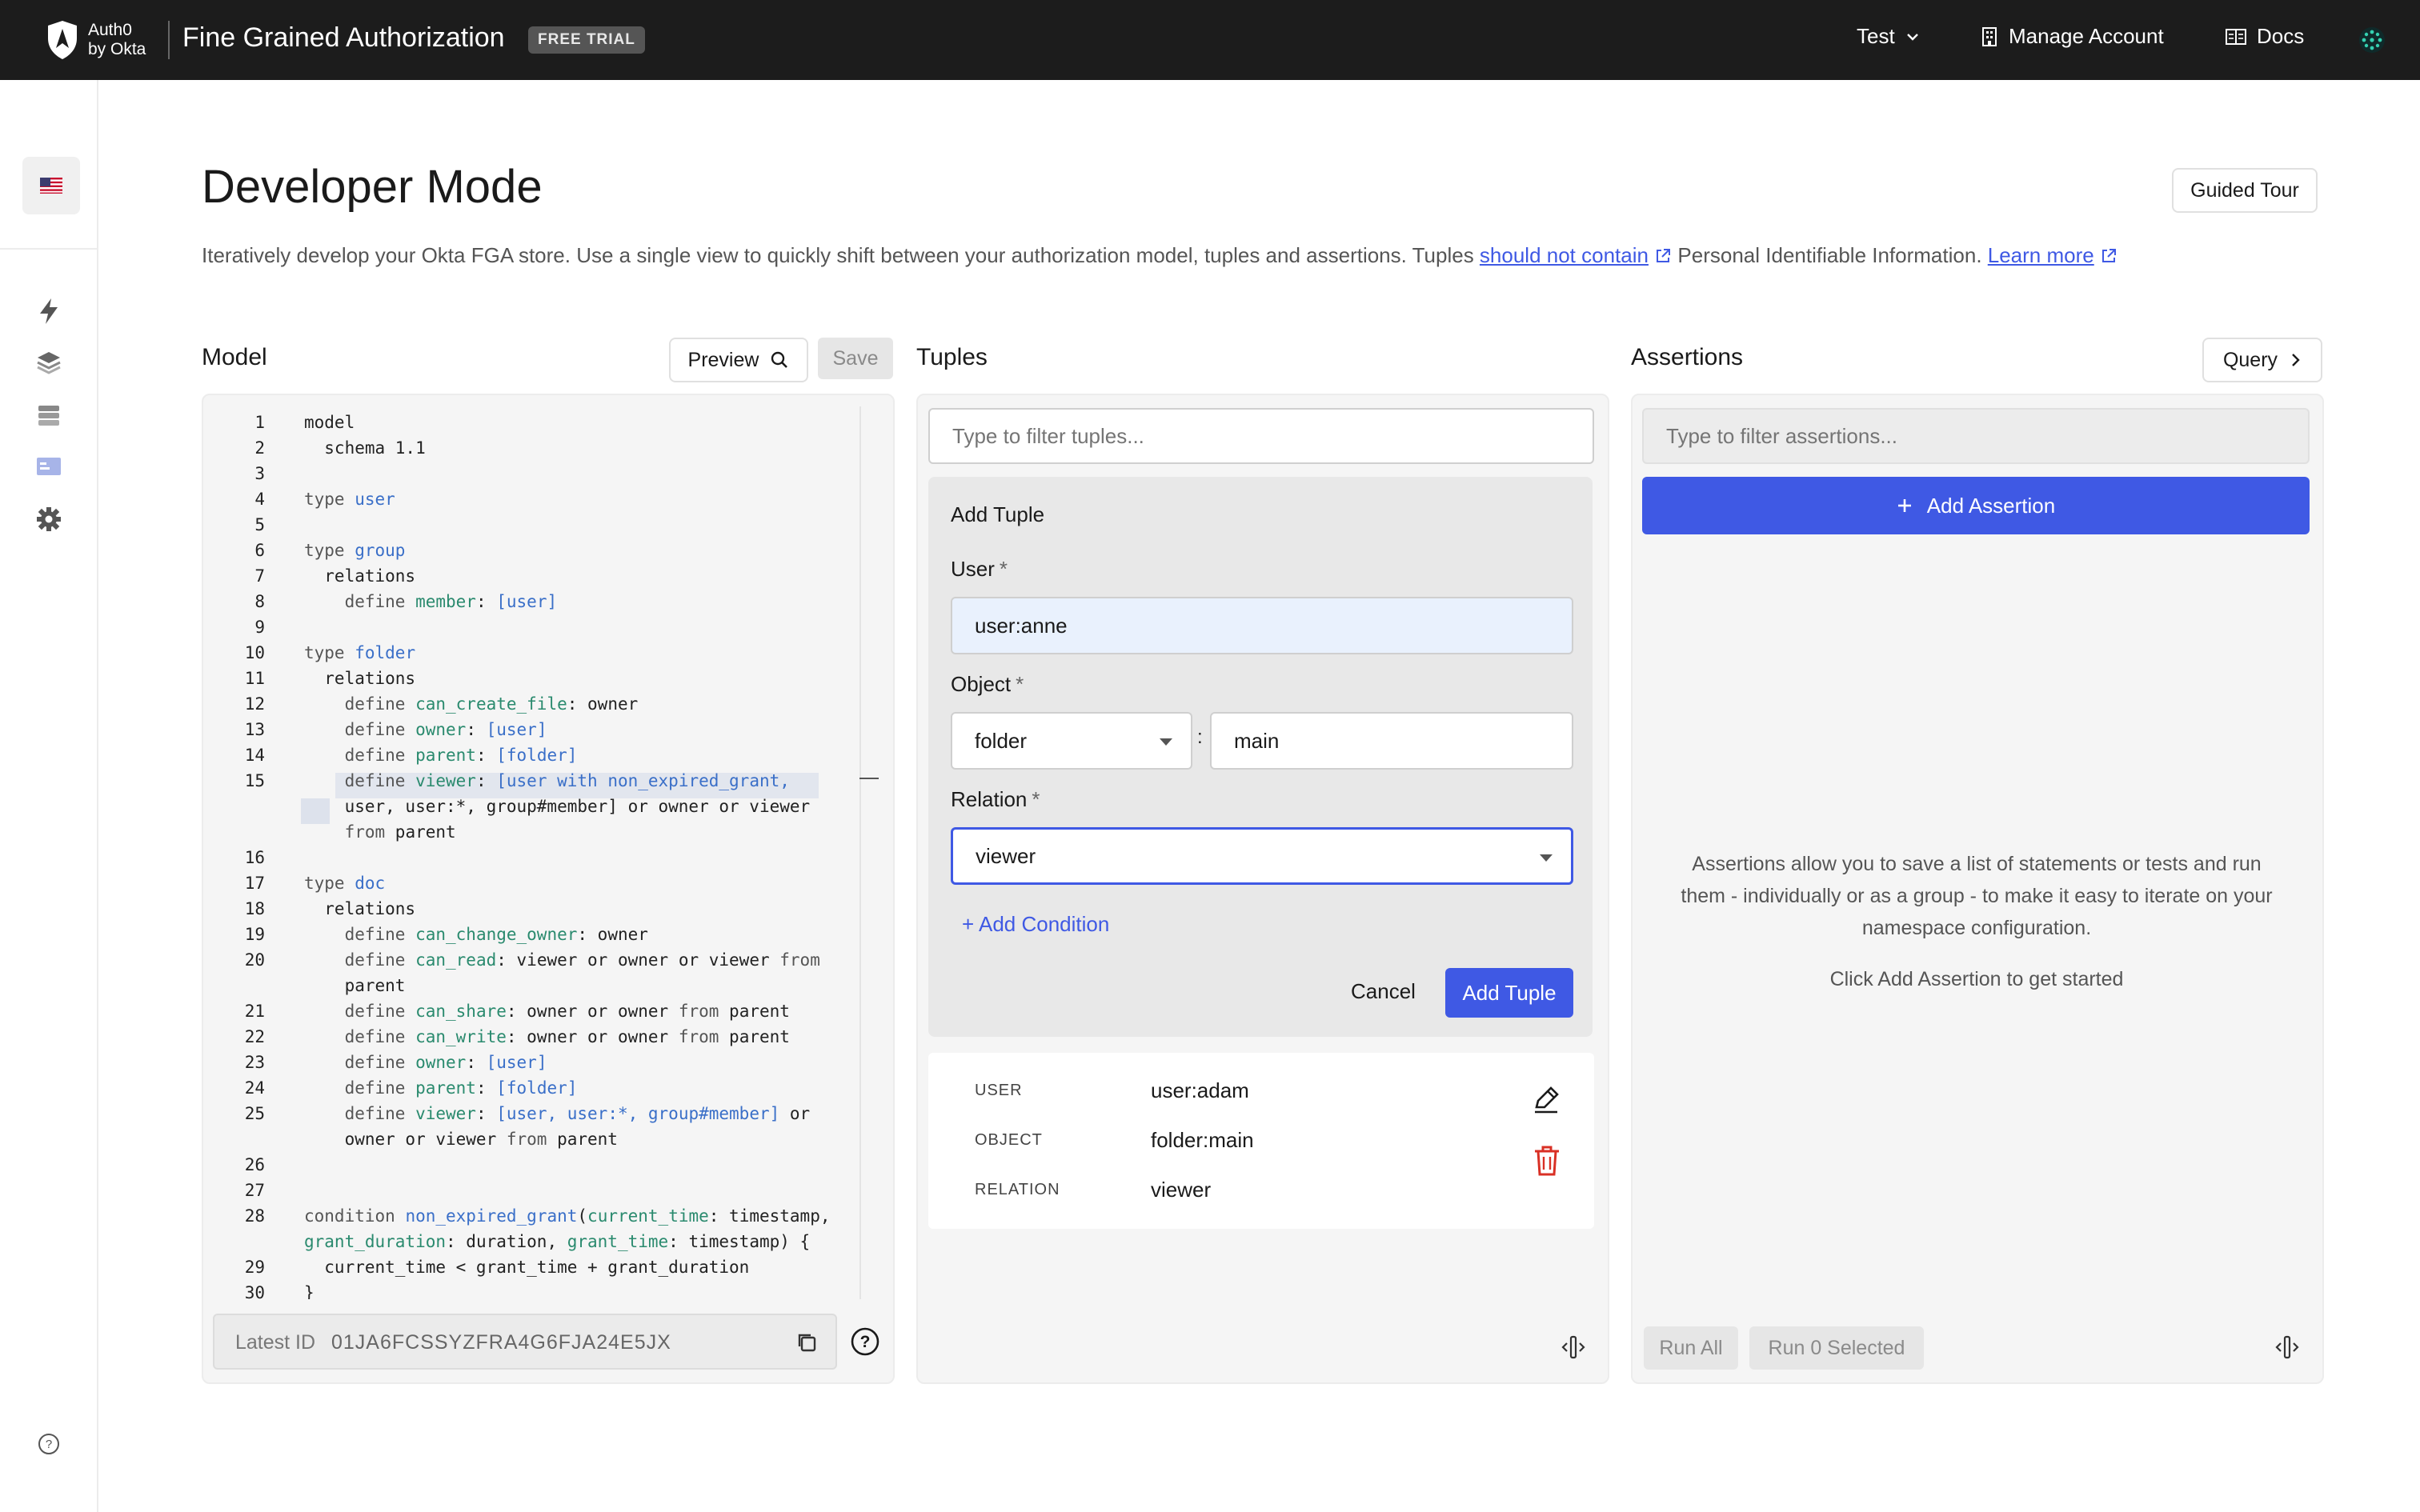 Image resolution: width=2420 pixels, height=1512 pixels. What do you see at coordinates (1017, 1189) in the screenshot?
I see `tuple-relation-key: RELATION` at bounding box center [1017, 1189].